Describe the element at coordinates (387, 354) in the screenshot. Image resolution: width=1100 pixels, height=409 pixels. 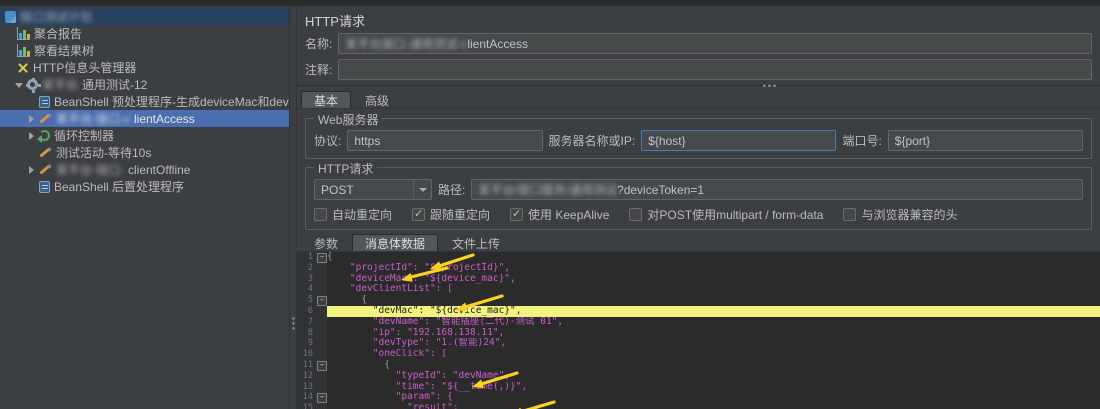
I see `code-line: "oneClick": [` at that location.